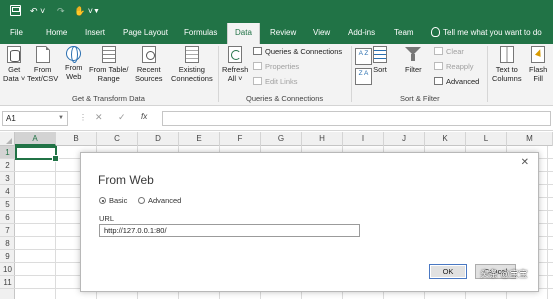 The height and width of the screenshot is (299, 553). I want to click on formula-bar-grip-icon: ⋮, so click(83, 117).